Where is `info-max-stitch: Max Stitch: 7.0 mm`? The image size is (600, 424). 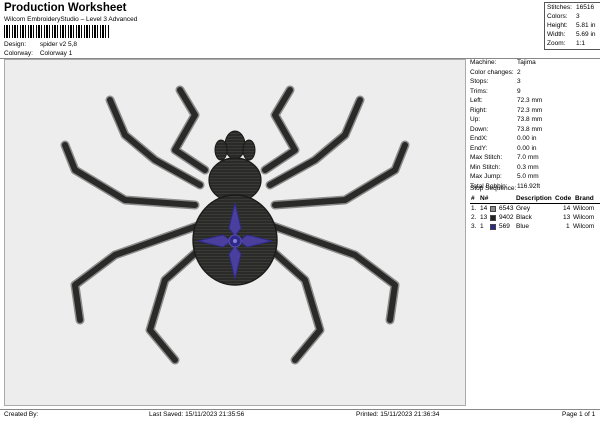
info-max-stitch: Max Stitch: 7.0 mm is located at coordinates (504, 157).